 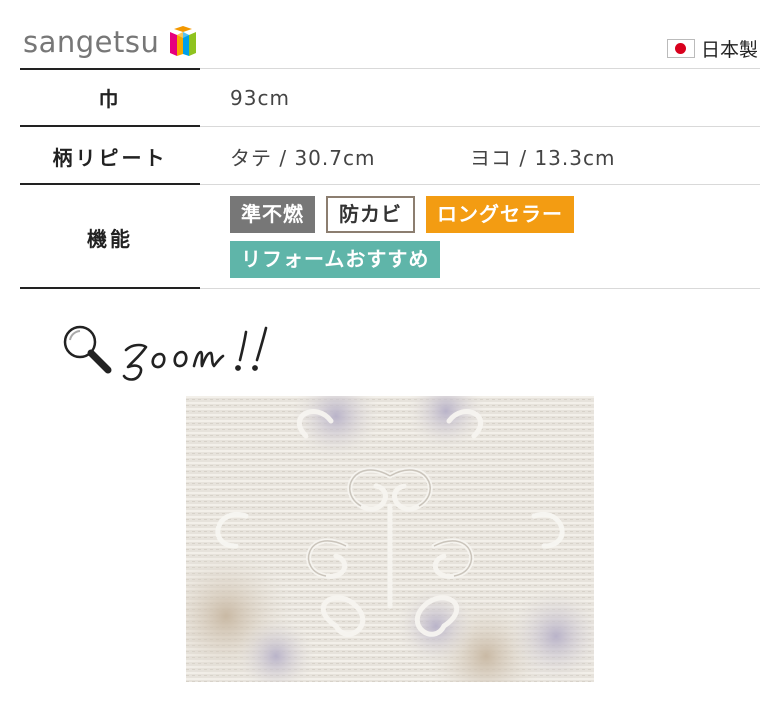 I want to click on spec-value-features: 準不燃 防カビ ロングセラー リフォームおすすめ, so click(x=480, y=237).